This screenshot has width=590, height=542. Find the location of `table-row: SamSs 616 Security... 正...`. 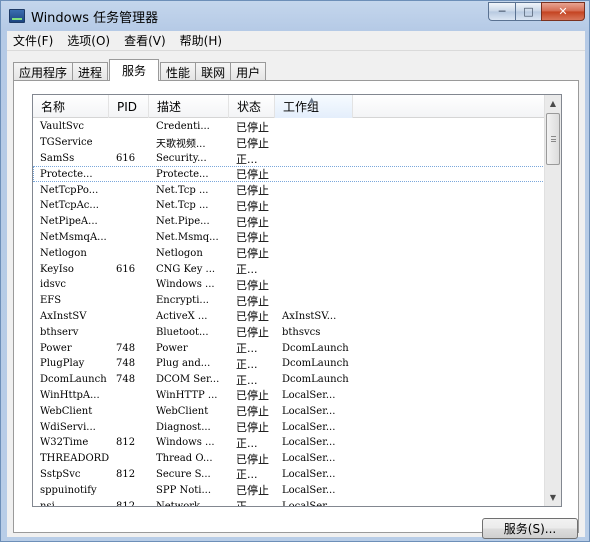

table-row: SamSs 616 Security... 正... is located at coordinates (289, 159).